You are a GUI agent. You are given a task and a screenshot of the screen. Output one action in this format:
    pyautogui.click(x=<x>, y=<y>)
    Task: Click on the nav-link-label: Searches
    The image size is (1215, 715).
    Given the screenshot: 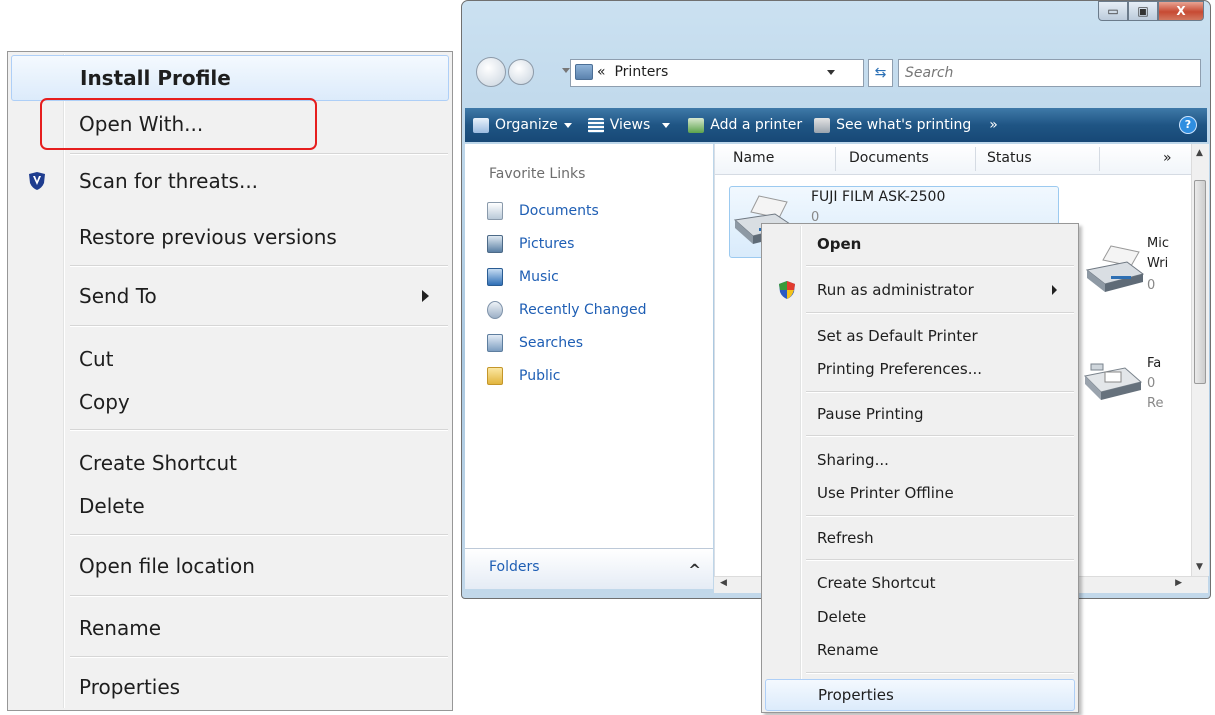 What is the action you would take?
    pyautogui.click(x=551, y=343)
    